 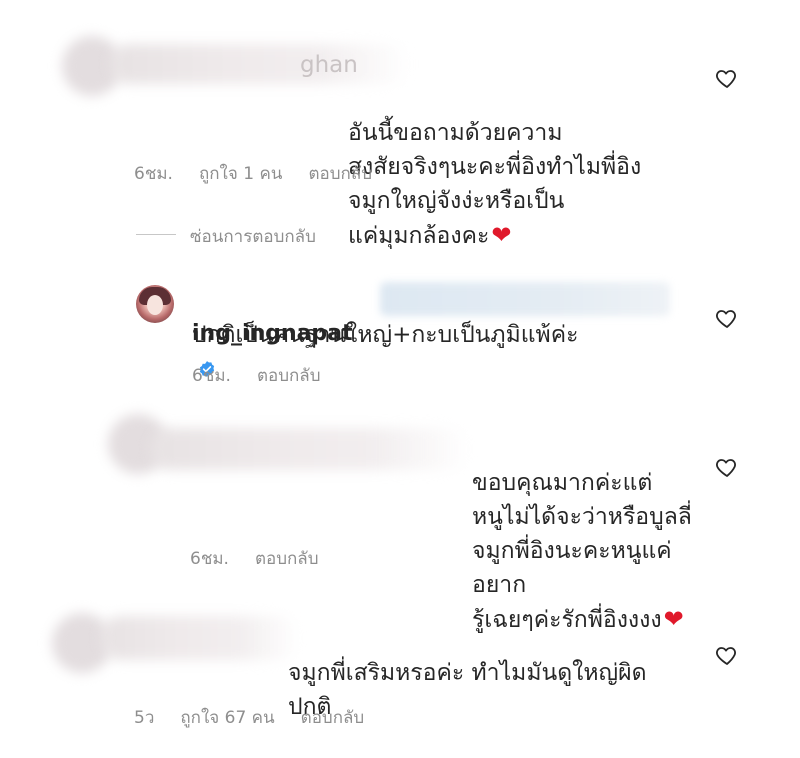 What do you see at coordinates (385, 335) in the screenshot?
I see `reply-text: ปกติเป็นคนฐานใหญ่+กะบเป็นภูมิแพ้ค่ะ` at bounding box center [385, 335].